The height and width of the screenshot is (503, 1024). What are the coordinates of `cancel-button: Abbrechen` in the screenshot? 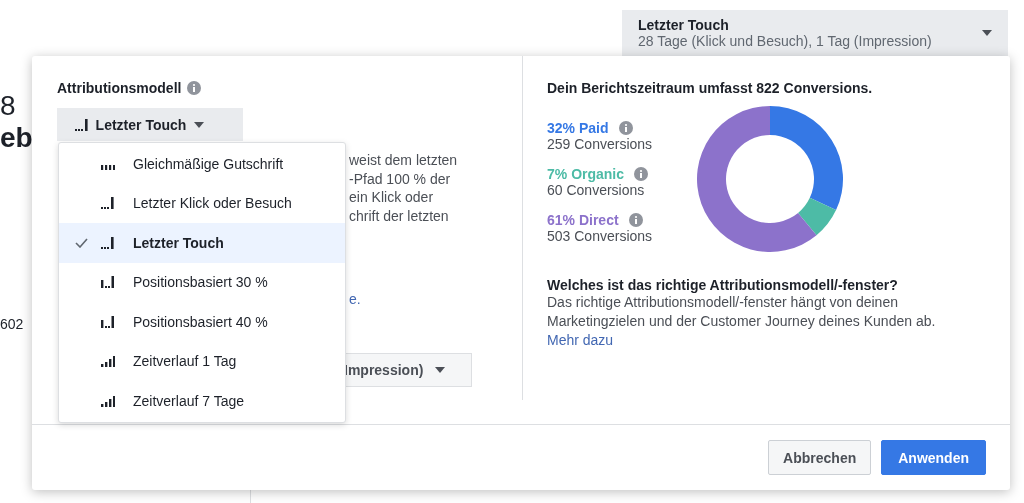 It's located at (820, 457).